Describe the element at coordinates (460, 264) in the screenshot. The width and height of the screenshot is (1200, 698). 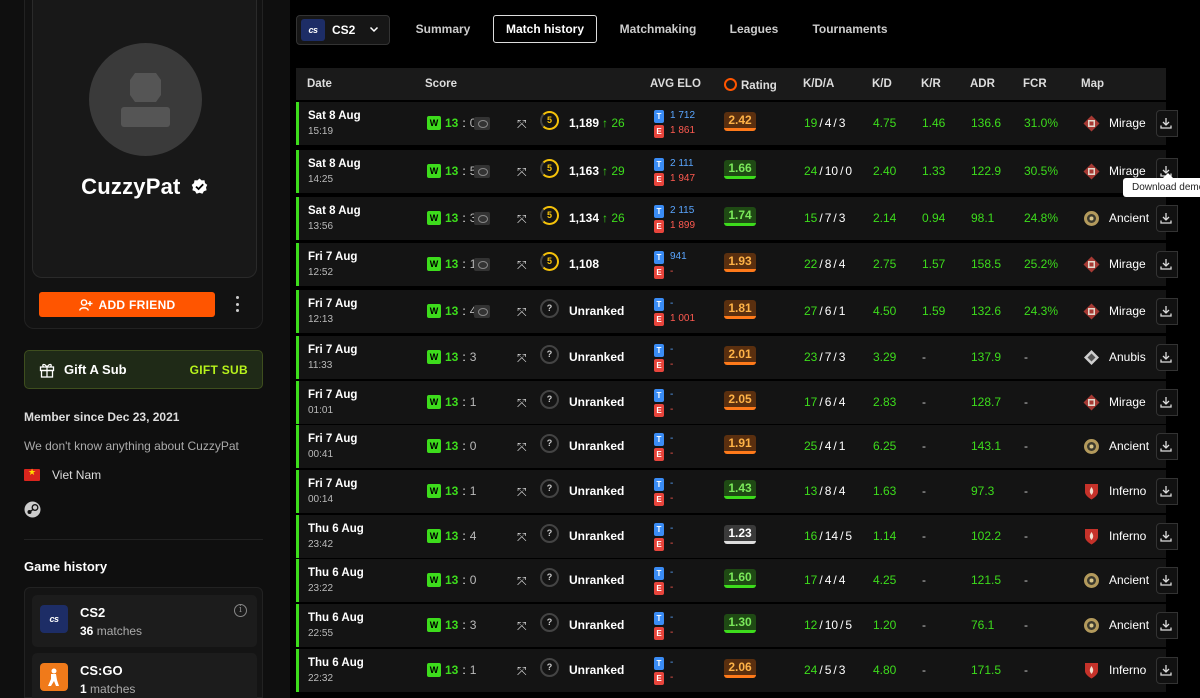
I see `match-score: 13:1` at that location.